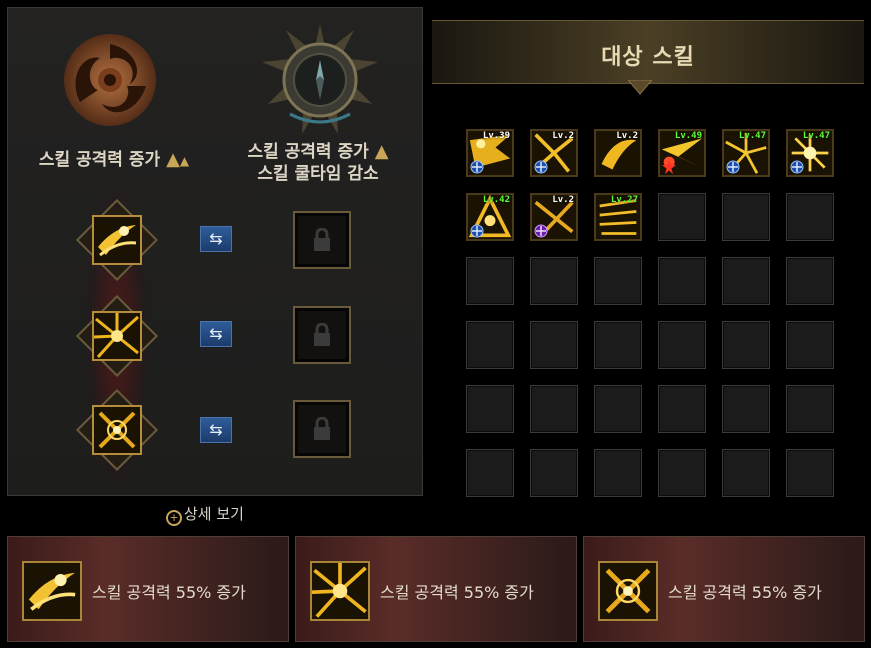 The height and width of the screenshot is (648, 871). I want to click on zoom-in-icon: +, so click(174, 518).